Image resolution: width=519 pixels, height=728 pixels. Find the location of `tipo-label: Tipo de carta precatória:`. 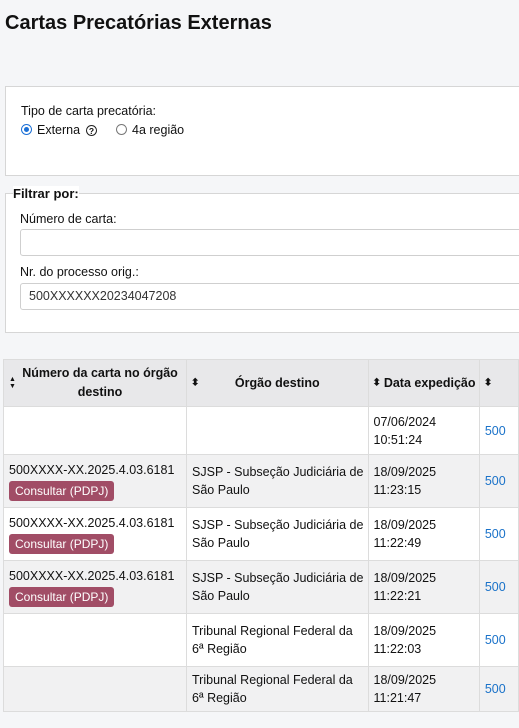

tipo-label: Tipo de carta precatória: is located at coordinates (89, 111).